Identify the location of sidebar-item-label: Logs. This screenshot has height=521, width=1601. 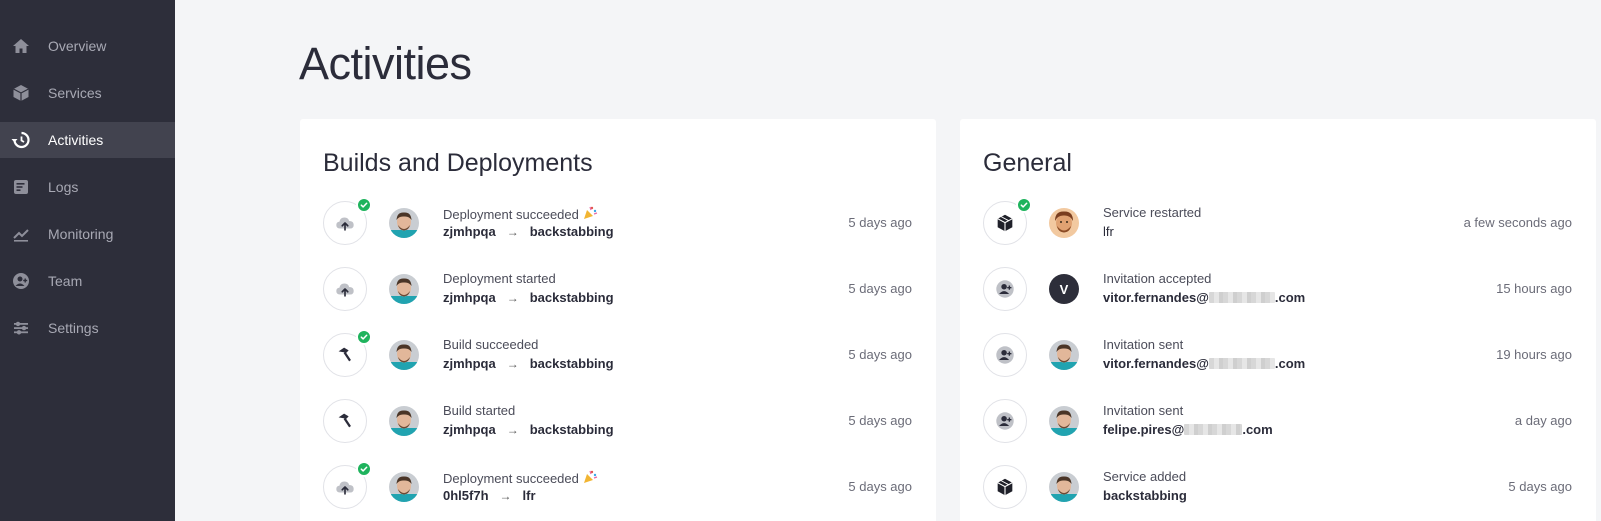
(63, 187).